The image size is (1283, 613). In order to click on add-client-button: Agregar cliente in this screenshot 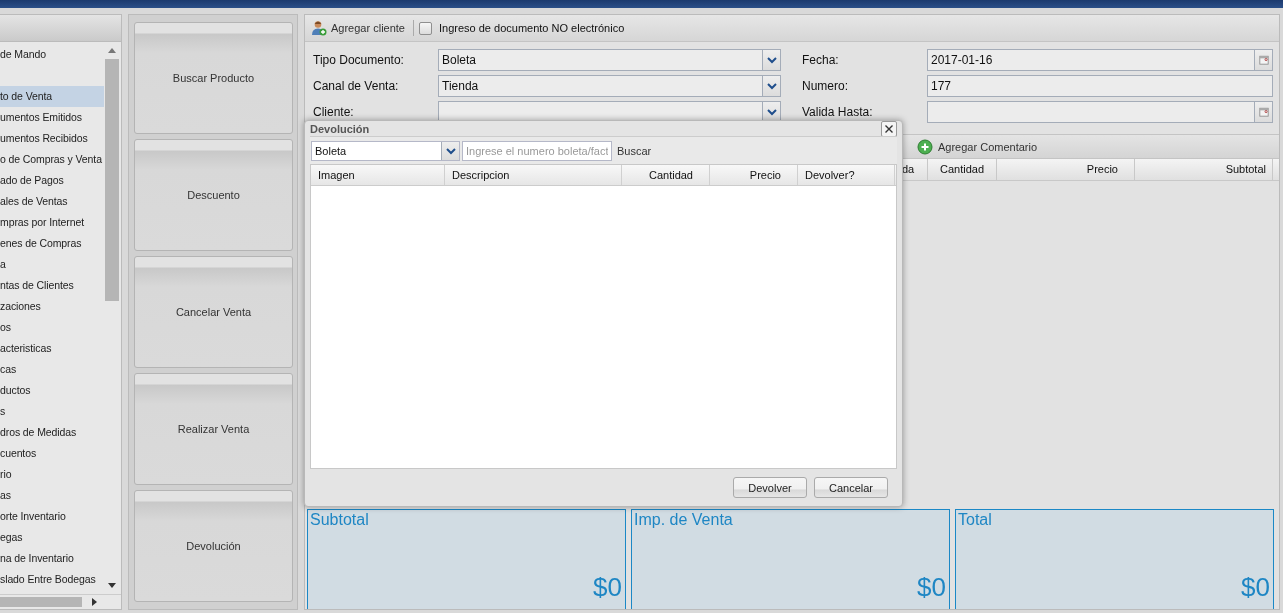, I will do `click(368, 28)`.